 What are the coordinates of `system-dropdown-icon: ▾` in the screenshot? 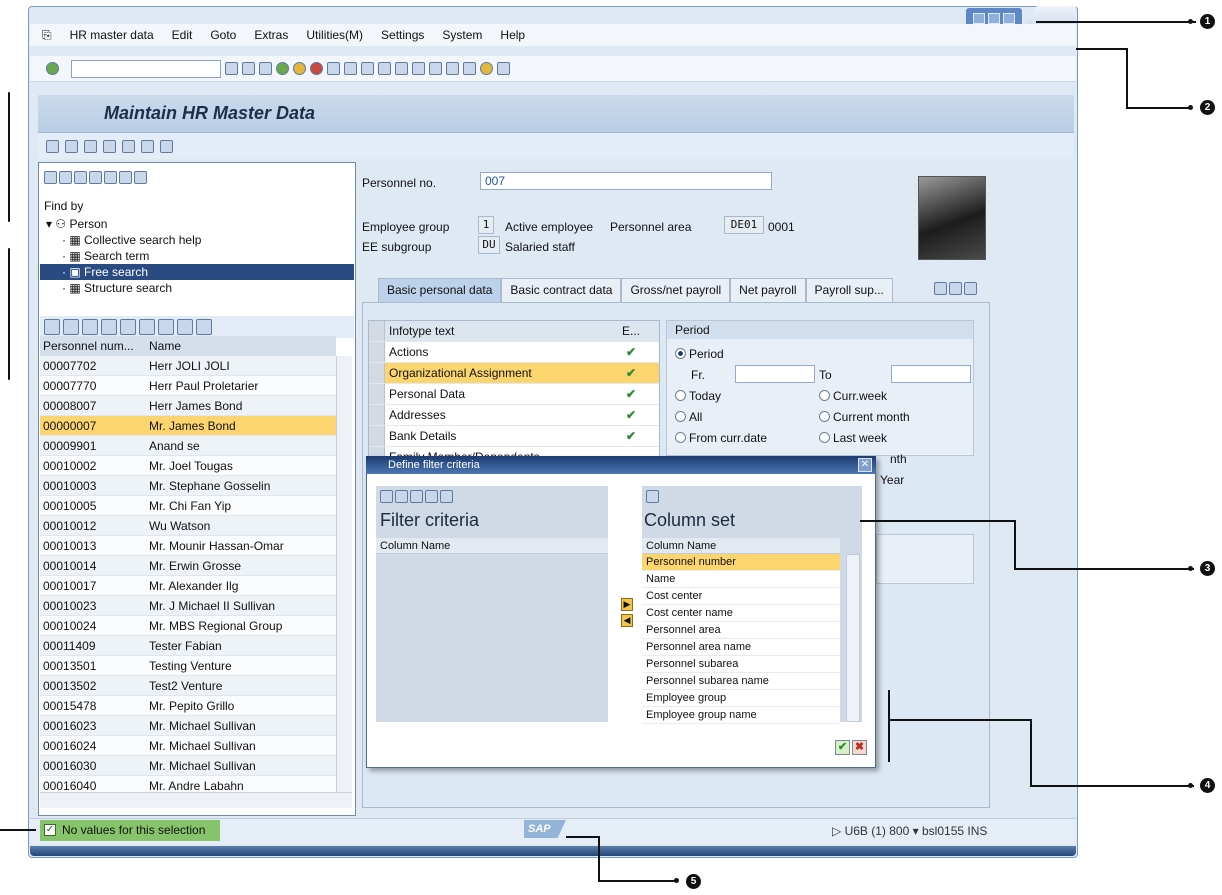 It's located at (916, 831).